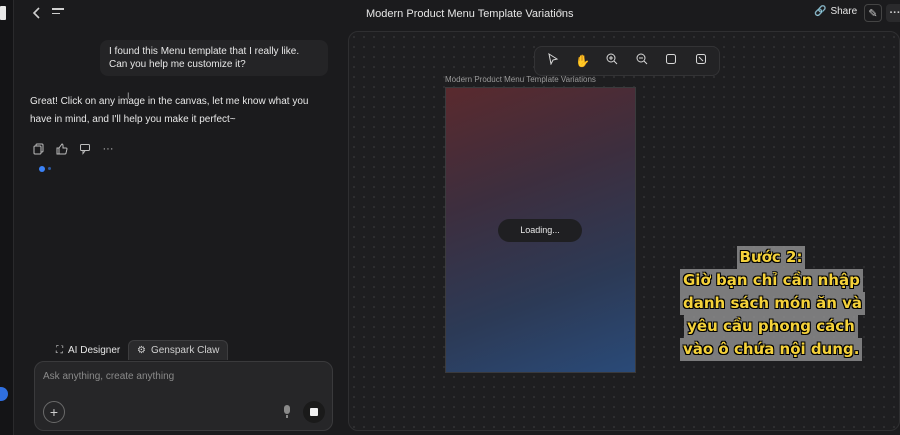 This screenshot has height=435, width=900. Describe the element at coordinates (627, 61) in the screenshot. I see `canvas-toolbar: ✋` at that location.